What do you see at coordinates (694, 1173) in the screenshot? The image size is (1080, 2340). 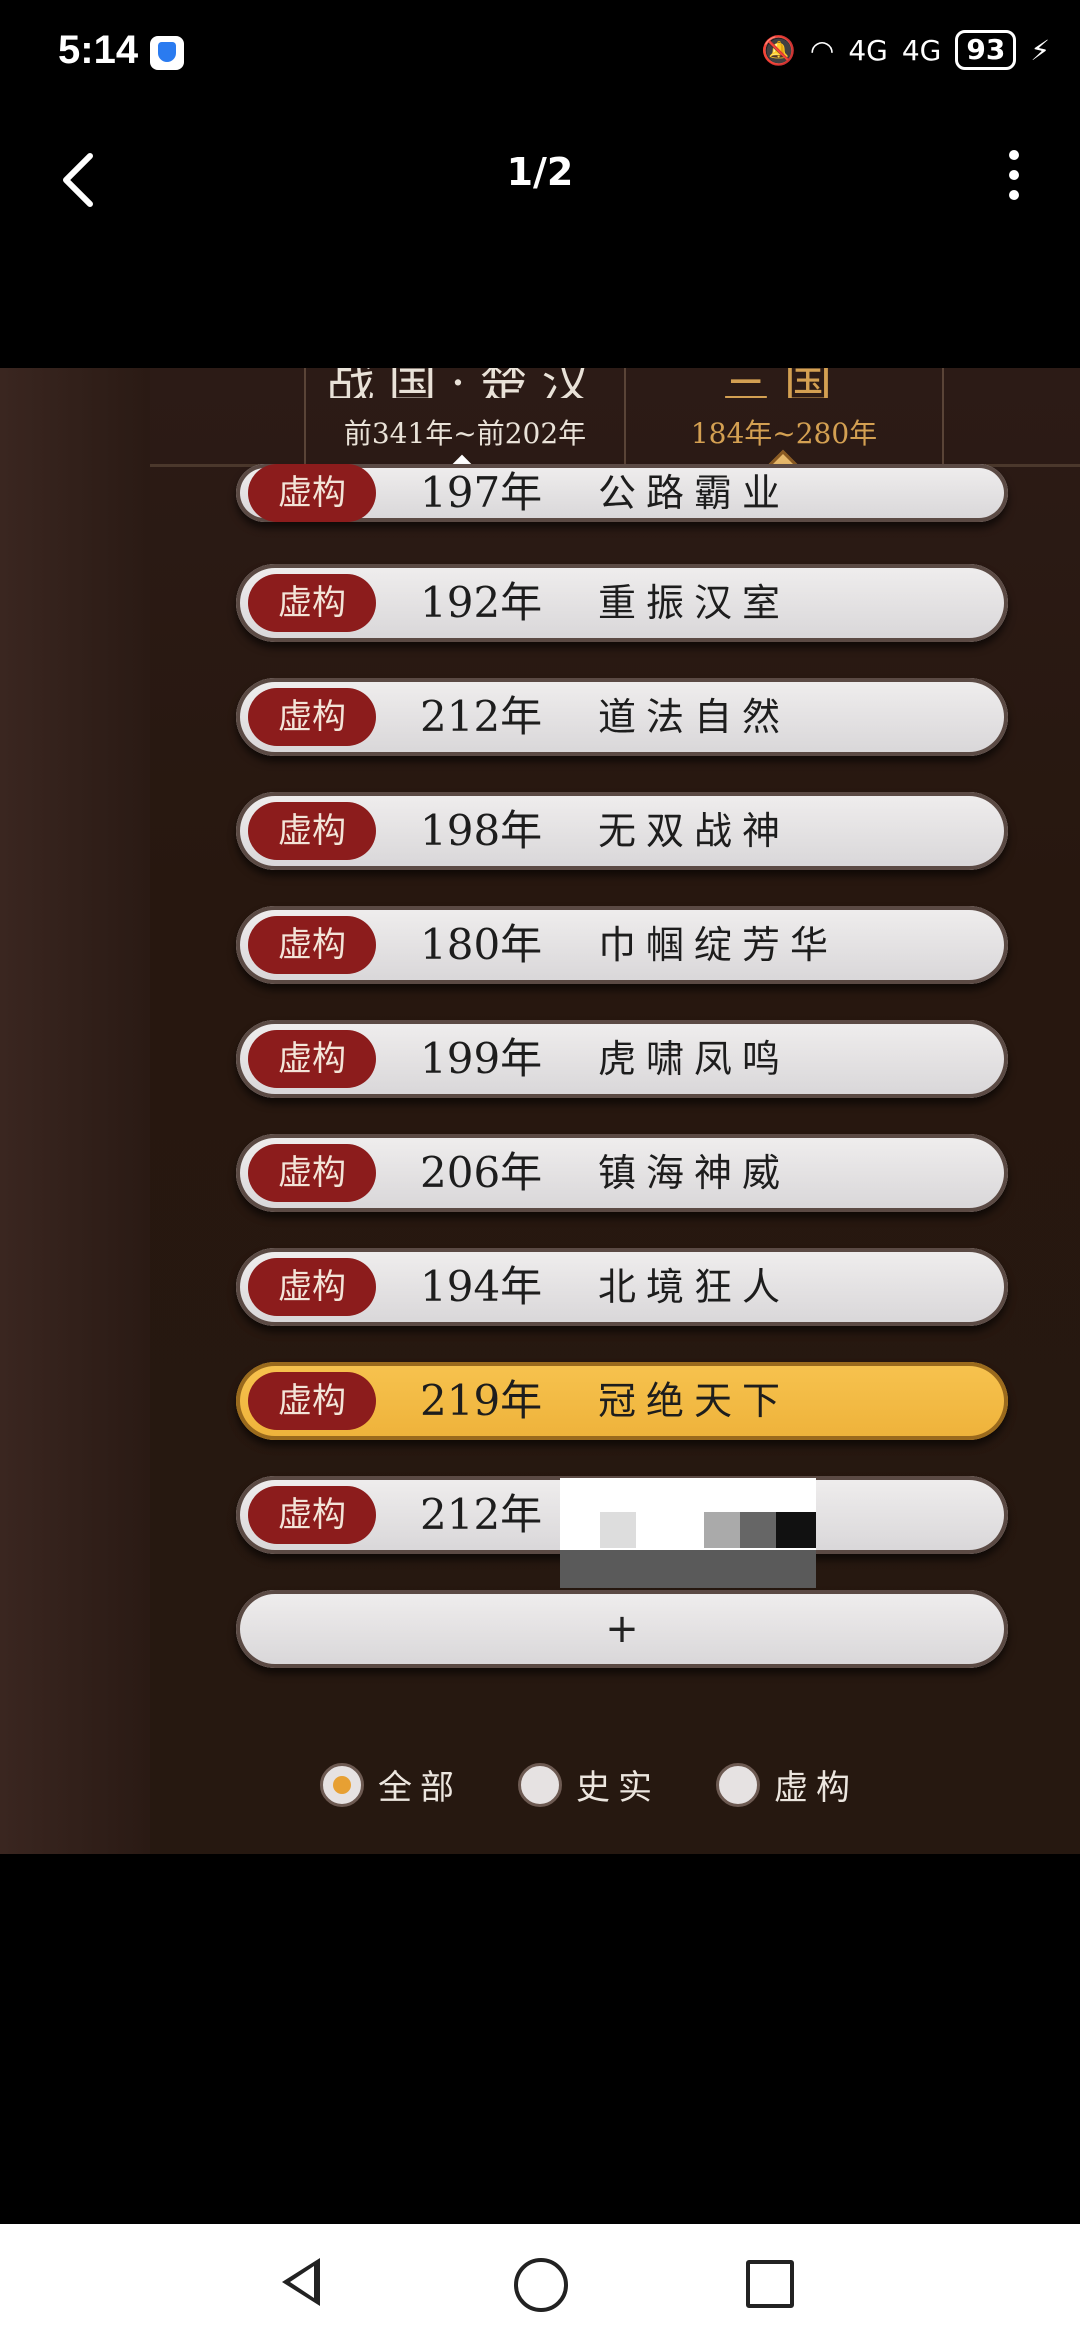 I see `scenario-name: 镇海神威` at bounding box center [694, 1173].